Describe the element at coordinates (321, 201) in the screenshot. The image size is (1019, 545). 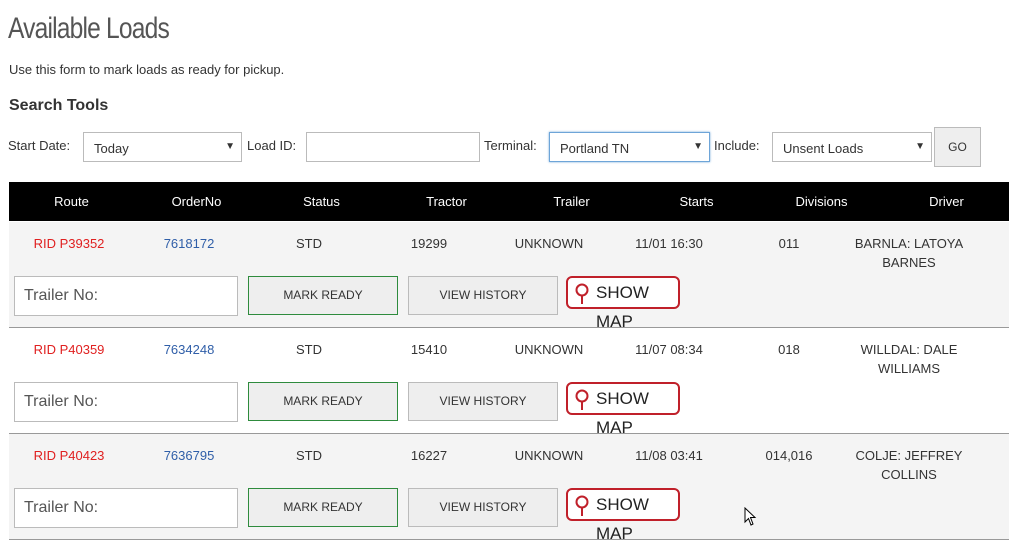
I see `header-status: Status` at that location.